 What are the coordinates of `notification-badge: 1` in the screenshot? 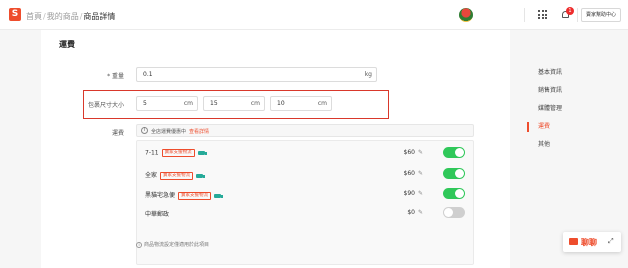 It's located at (570, 11).